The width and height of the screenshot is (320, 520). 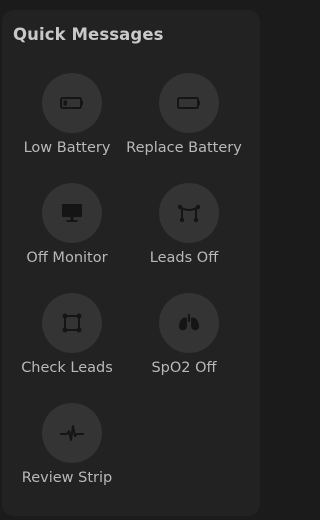 I want to click on panel-title: Quick Messages, so click(x=88, y=34).